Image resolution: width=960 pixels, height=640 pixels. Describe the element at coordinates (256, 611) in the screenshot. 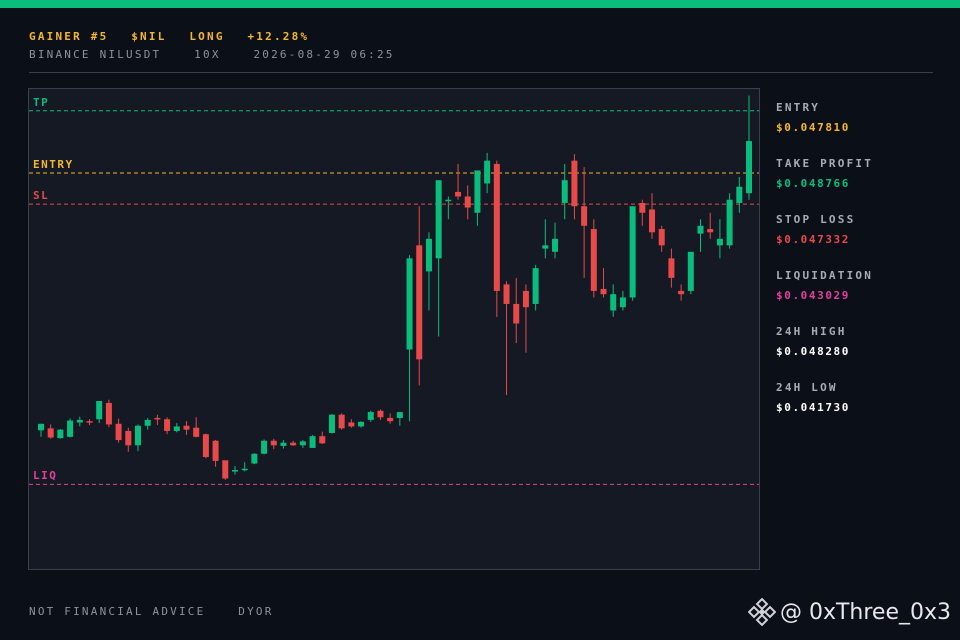

I see `dyor-text: DYOR` at that location.